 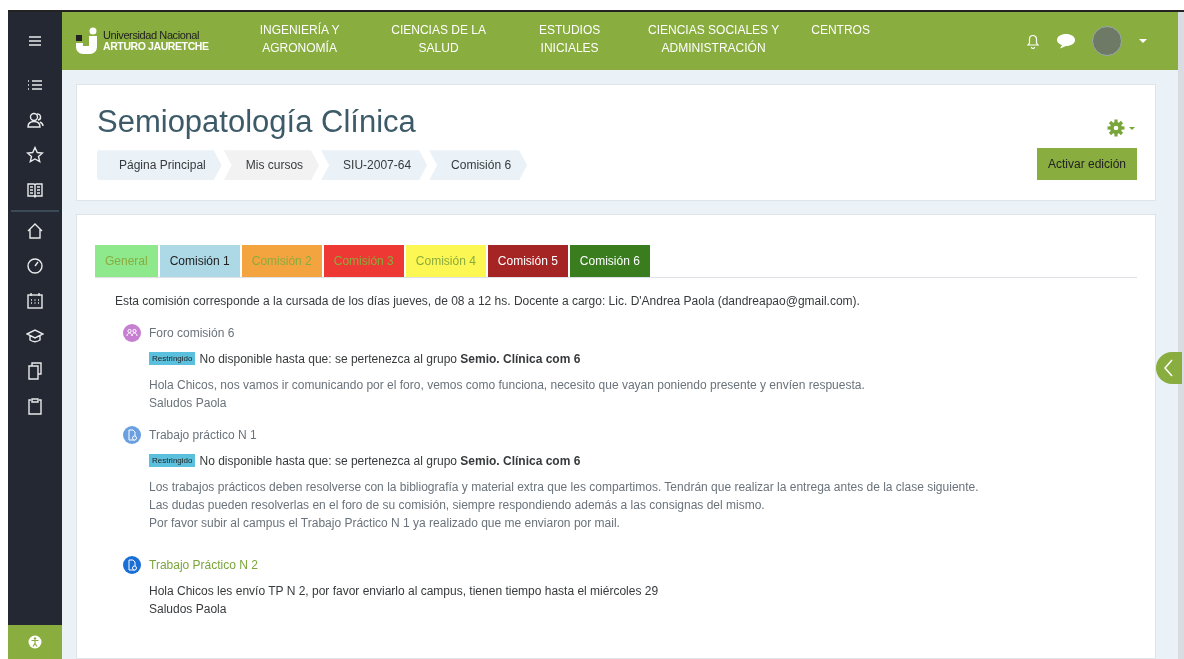 I want to click on breadcrumb-link: Comisión 6, so click(x=478, y=165).